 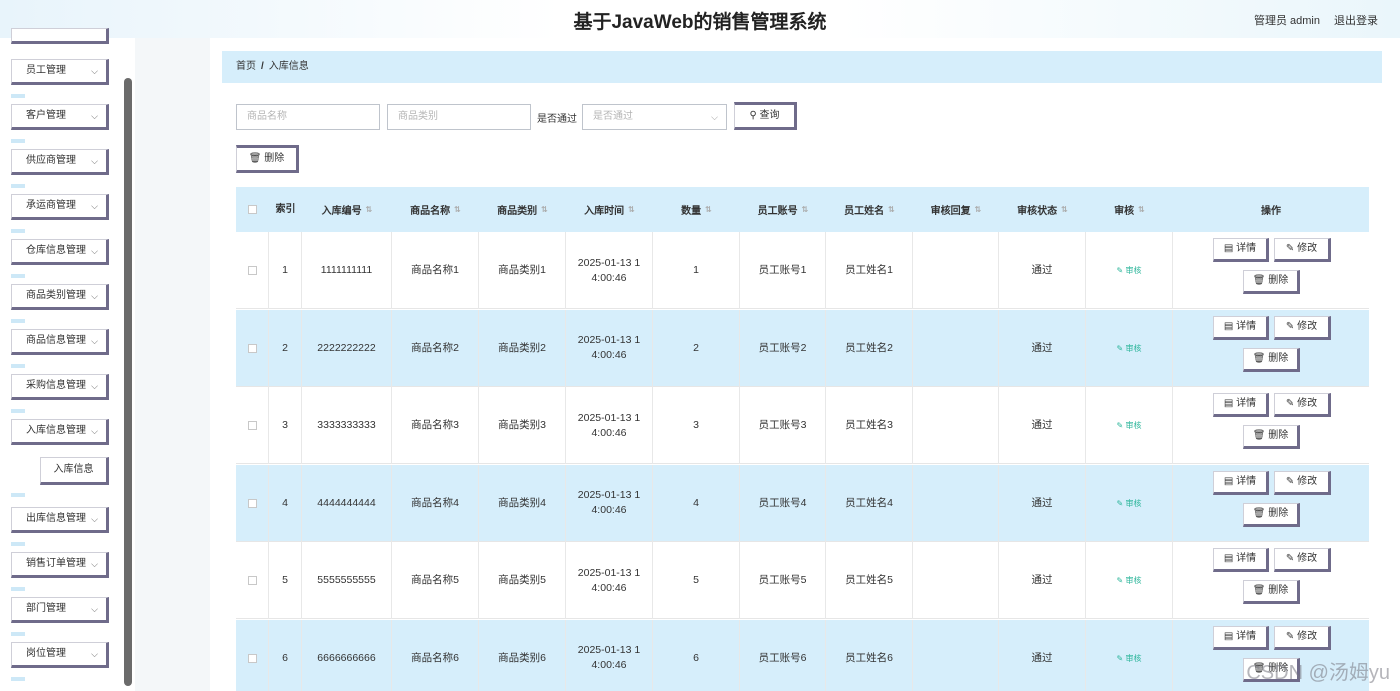 I want to click on sidebar-item-carrier: 承运商管理 ⌵, so click(x=60, y=207).